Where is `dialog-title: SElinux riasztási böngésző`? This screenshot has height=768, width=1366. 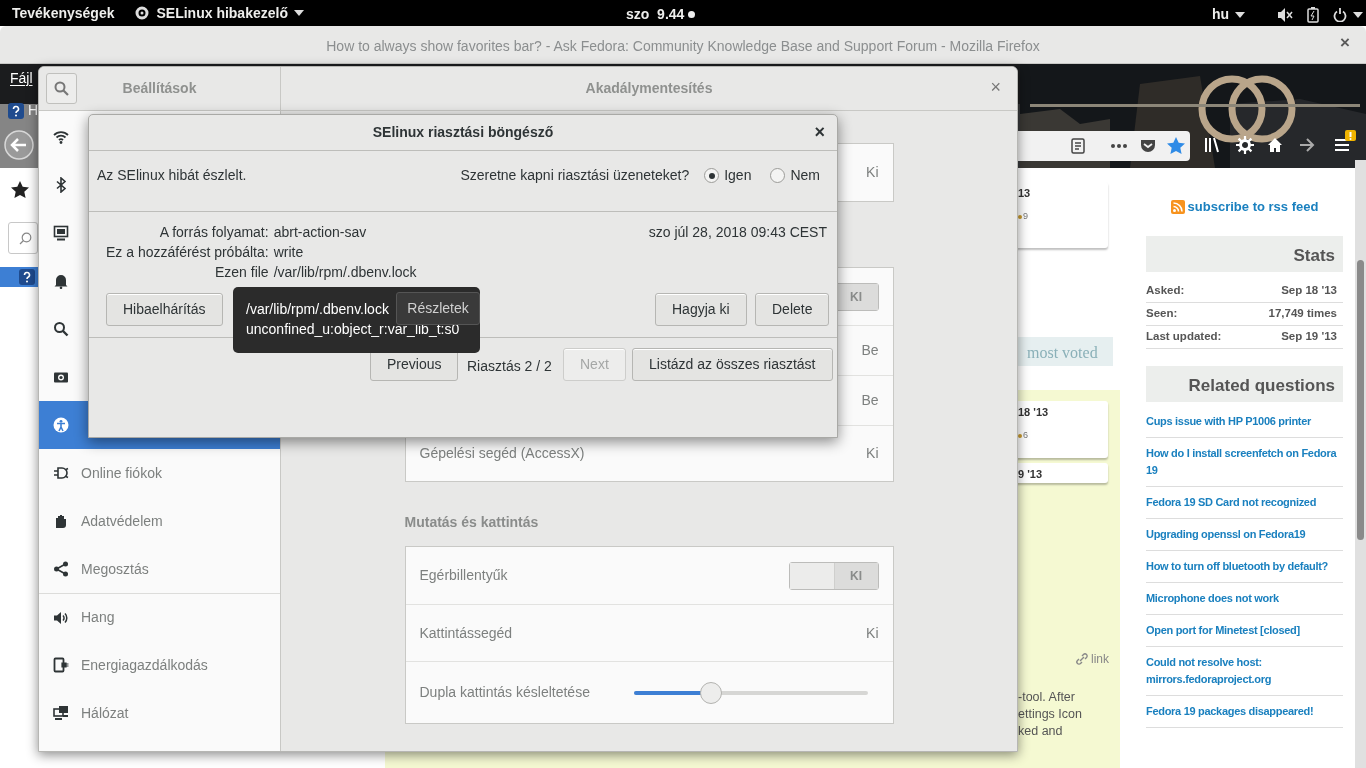
dialog-title: SElinux riasztási böngésző is located at coordinates (463, 132).